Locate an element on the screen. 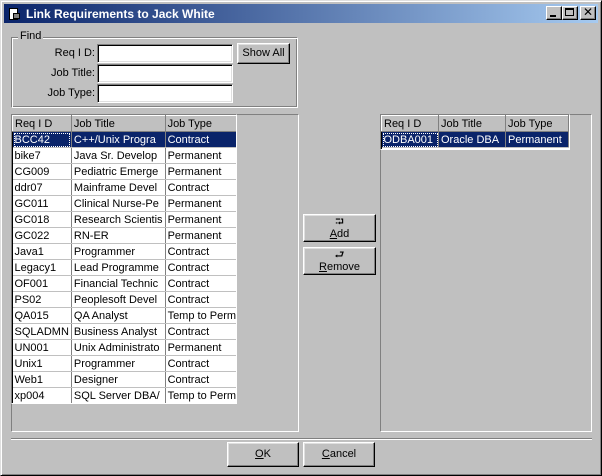  table-cell: PS02 is located at coordinates (42, 299).